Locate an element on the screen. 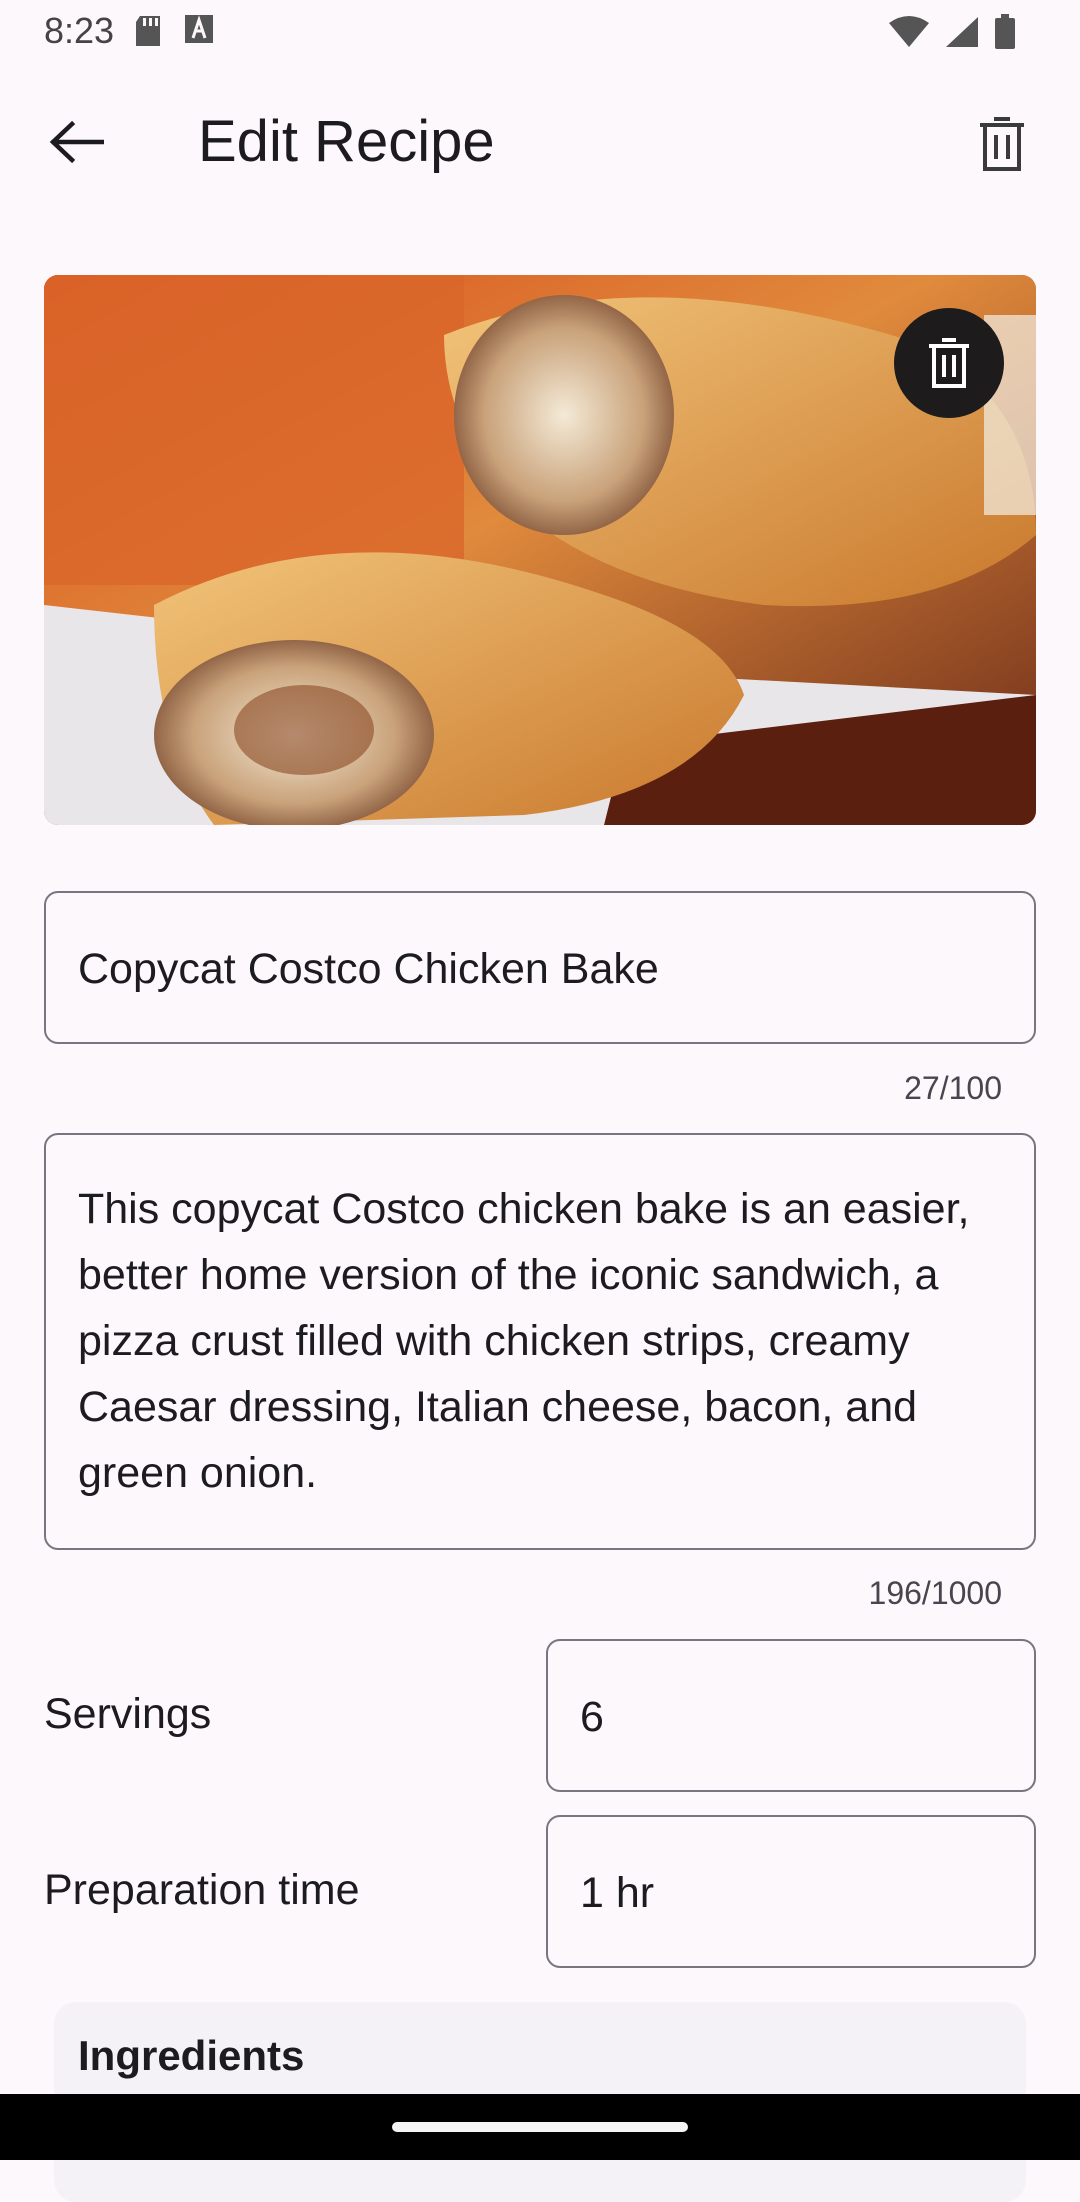  status-right-icons is located at coordinates (952, 34).